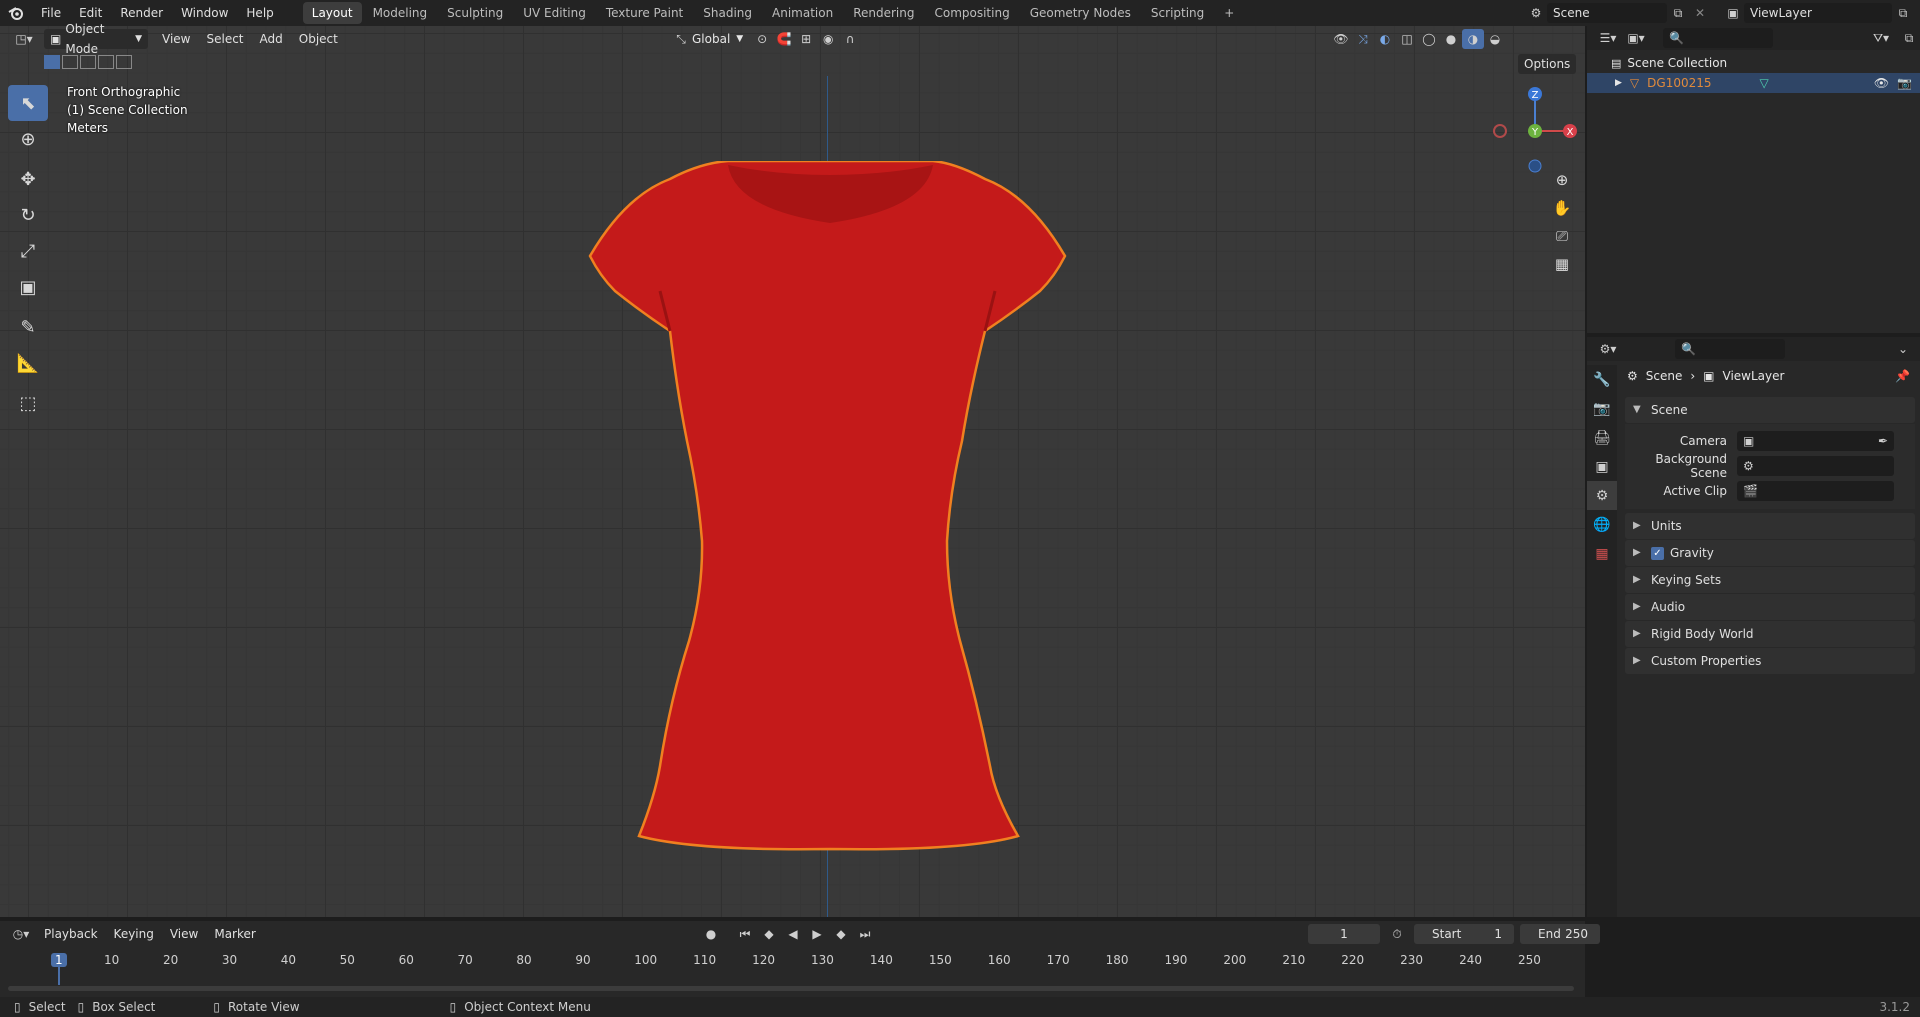 The height and width of the screenshot is (1017, 1920). I want to click on output-tab-icon: 🖨, so click(1602, 437).